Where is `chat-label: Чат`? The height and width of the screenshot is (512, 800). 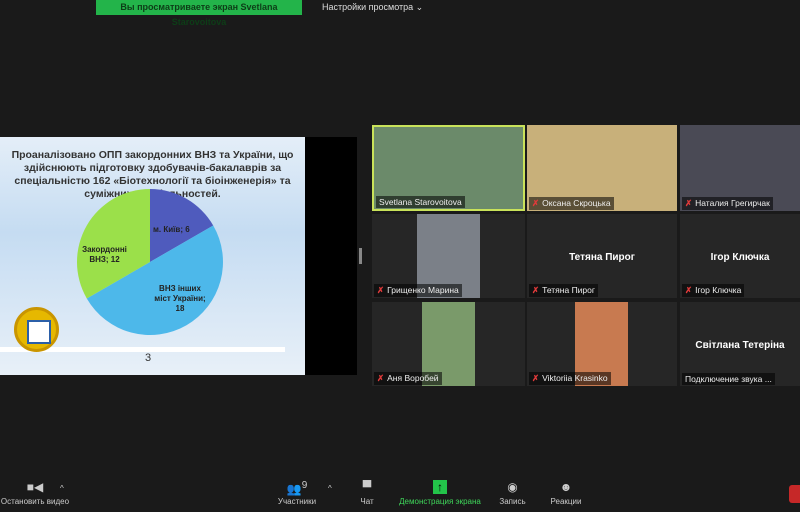 chat-label: Чат is located at coordinates (367, 501).